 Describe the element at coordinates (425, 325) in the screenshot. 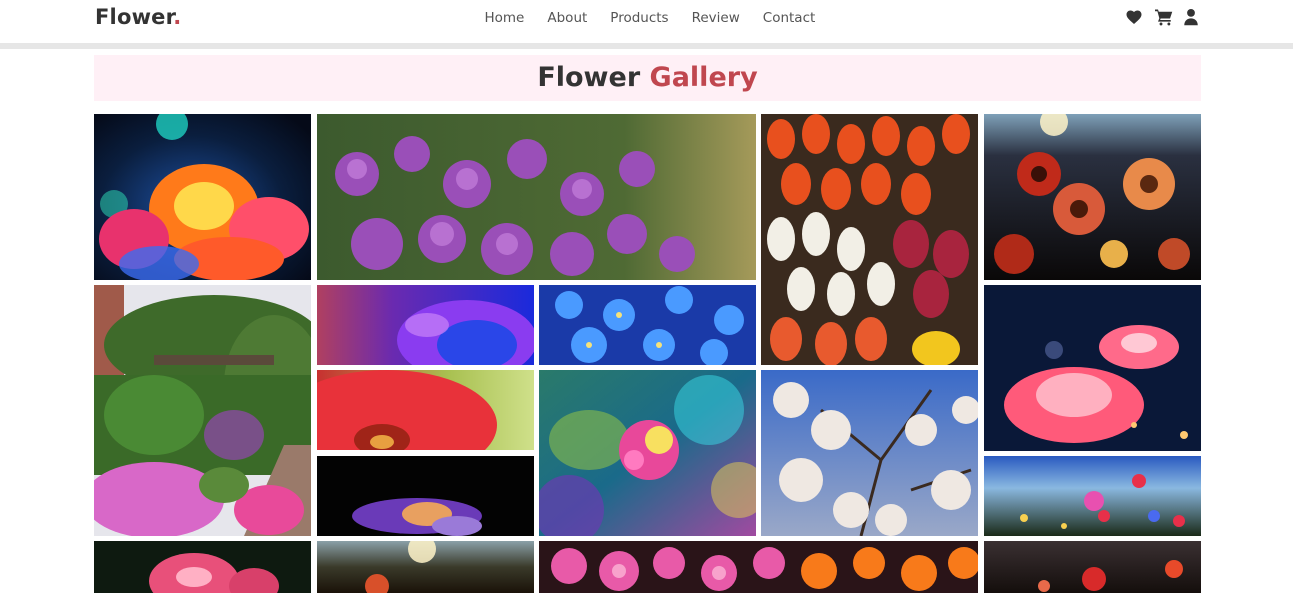

I see `gallery-image-violet-aster` at that location.